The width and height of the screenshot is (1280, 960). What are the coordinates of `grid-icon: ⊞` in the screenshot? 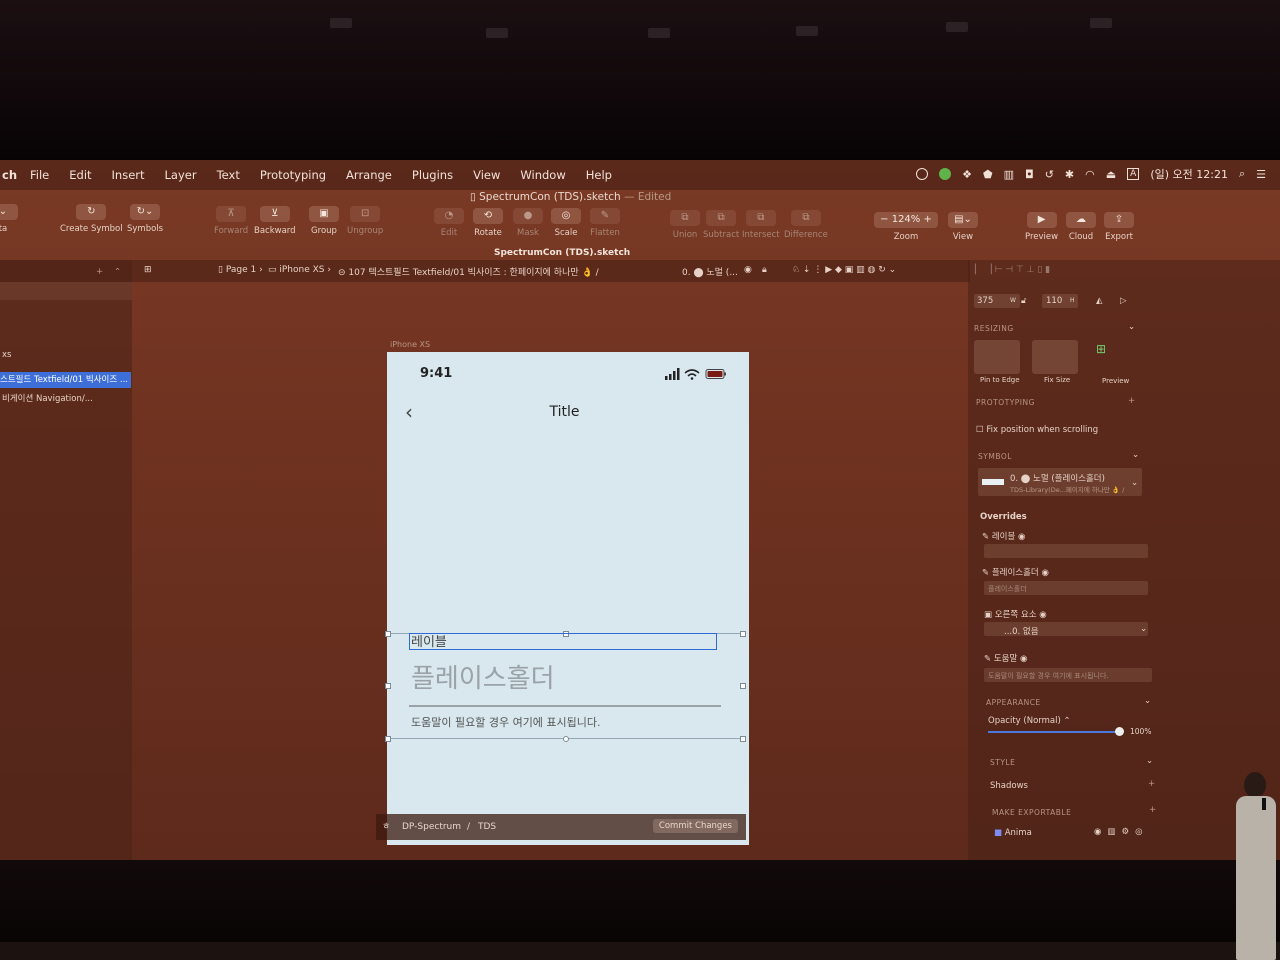 It's located at (148, 270).